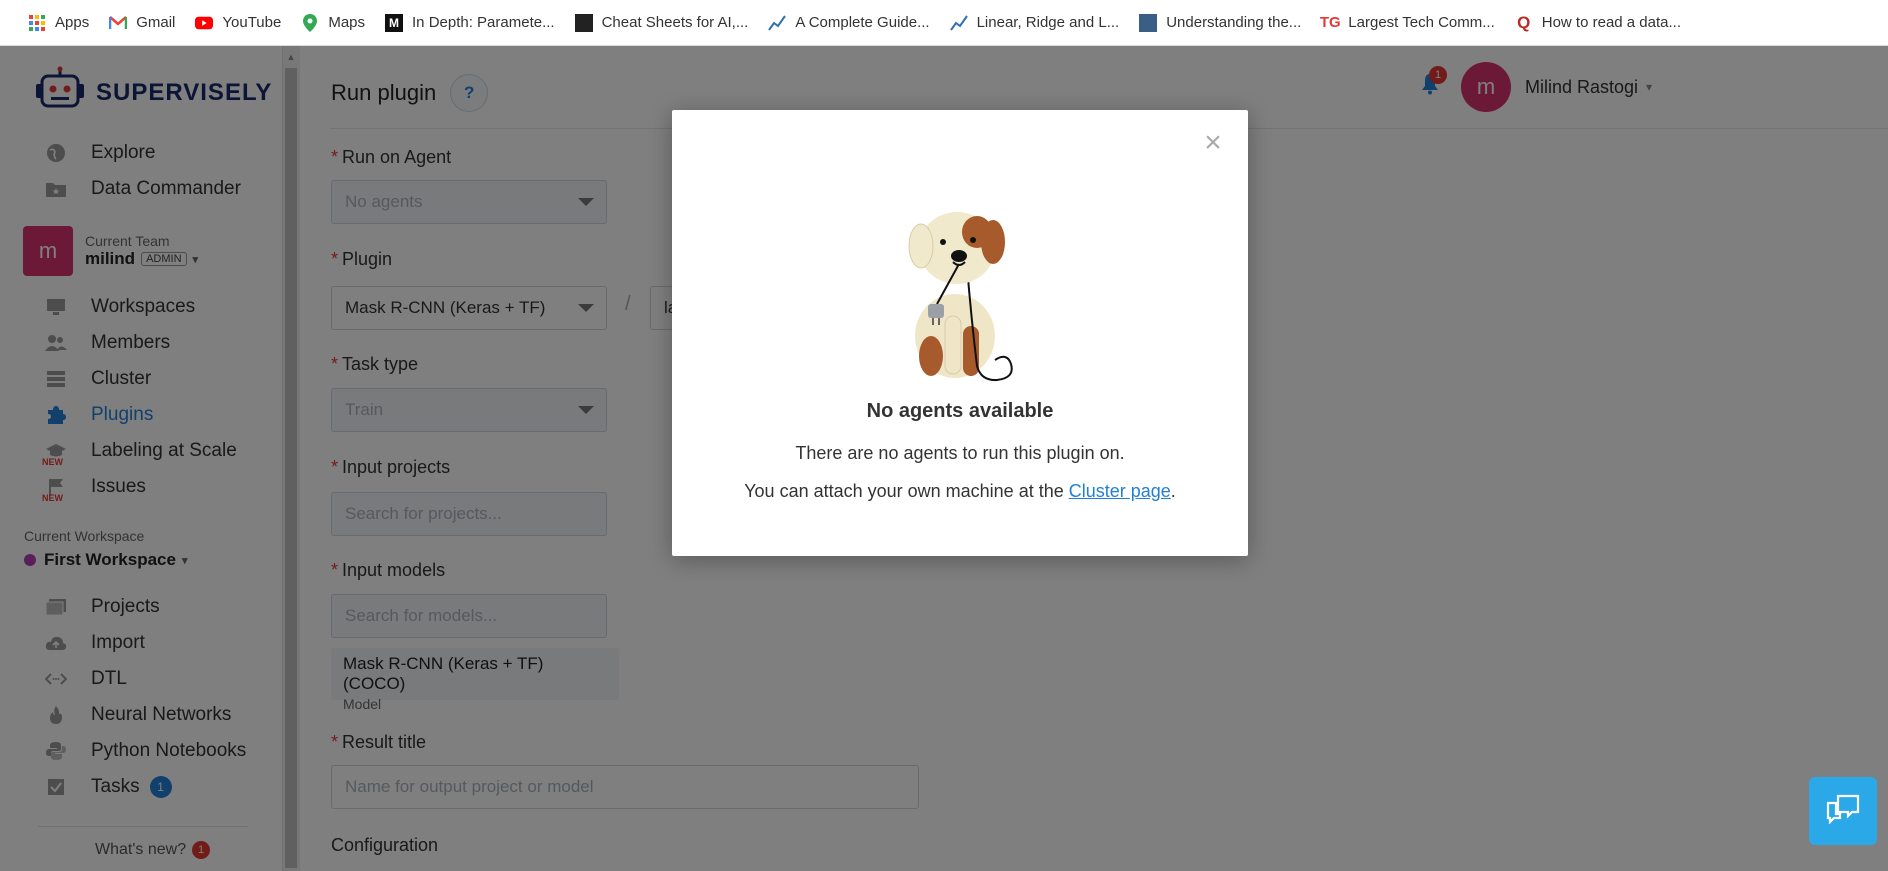 This screenshot has height=871, width=1888. I want to click on modal-hint-suffix: ., so click(1173, 491).